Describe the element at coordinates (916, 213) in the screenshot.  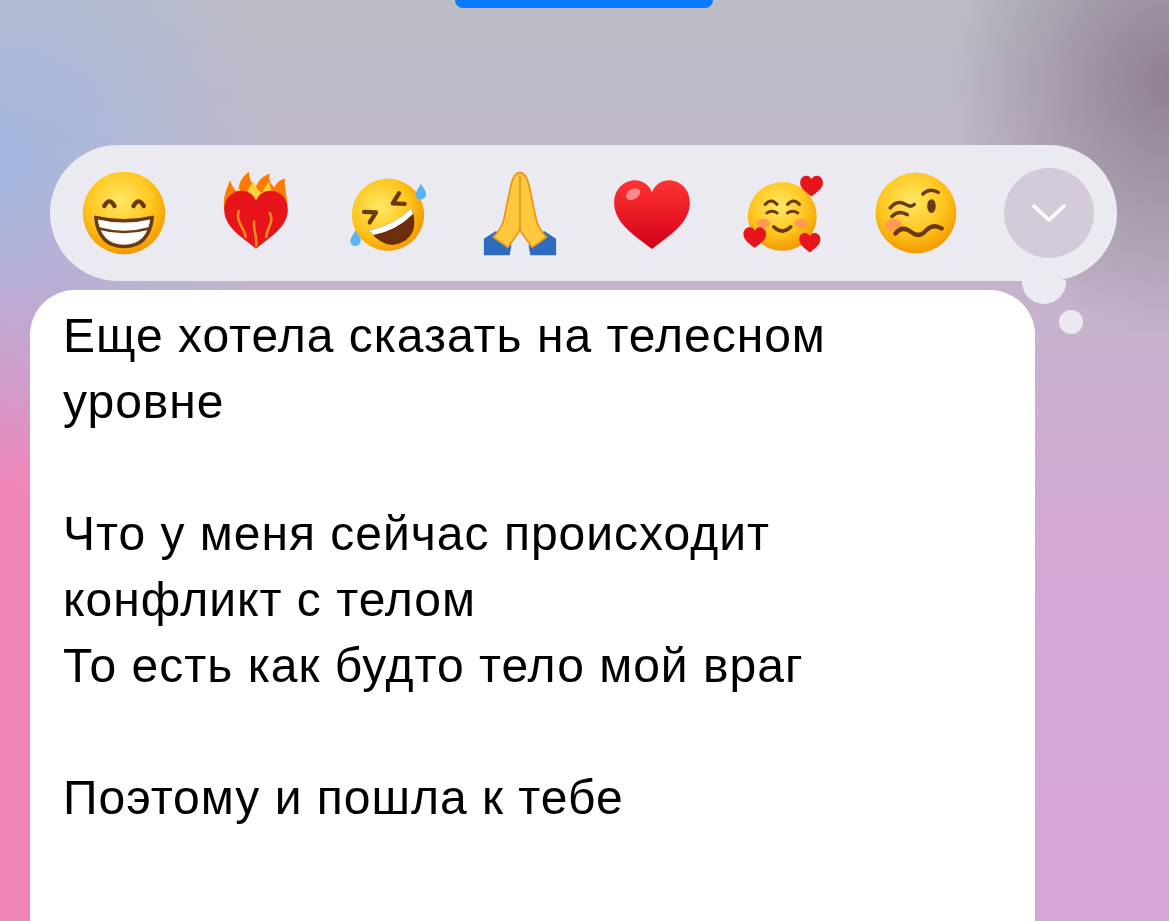
I see `woozy-face-icon` at that location.